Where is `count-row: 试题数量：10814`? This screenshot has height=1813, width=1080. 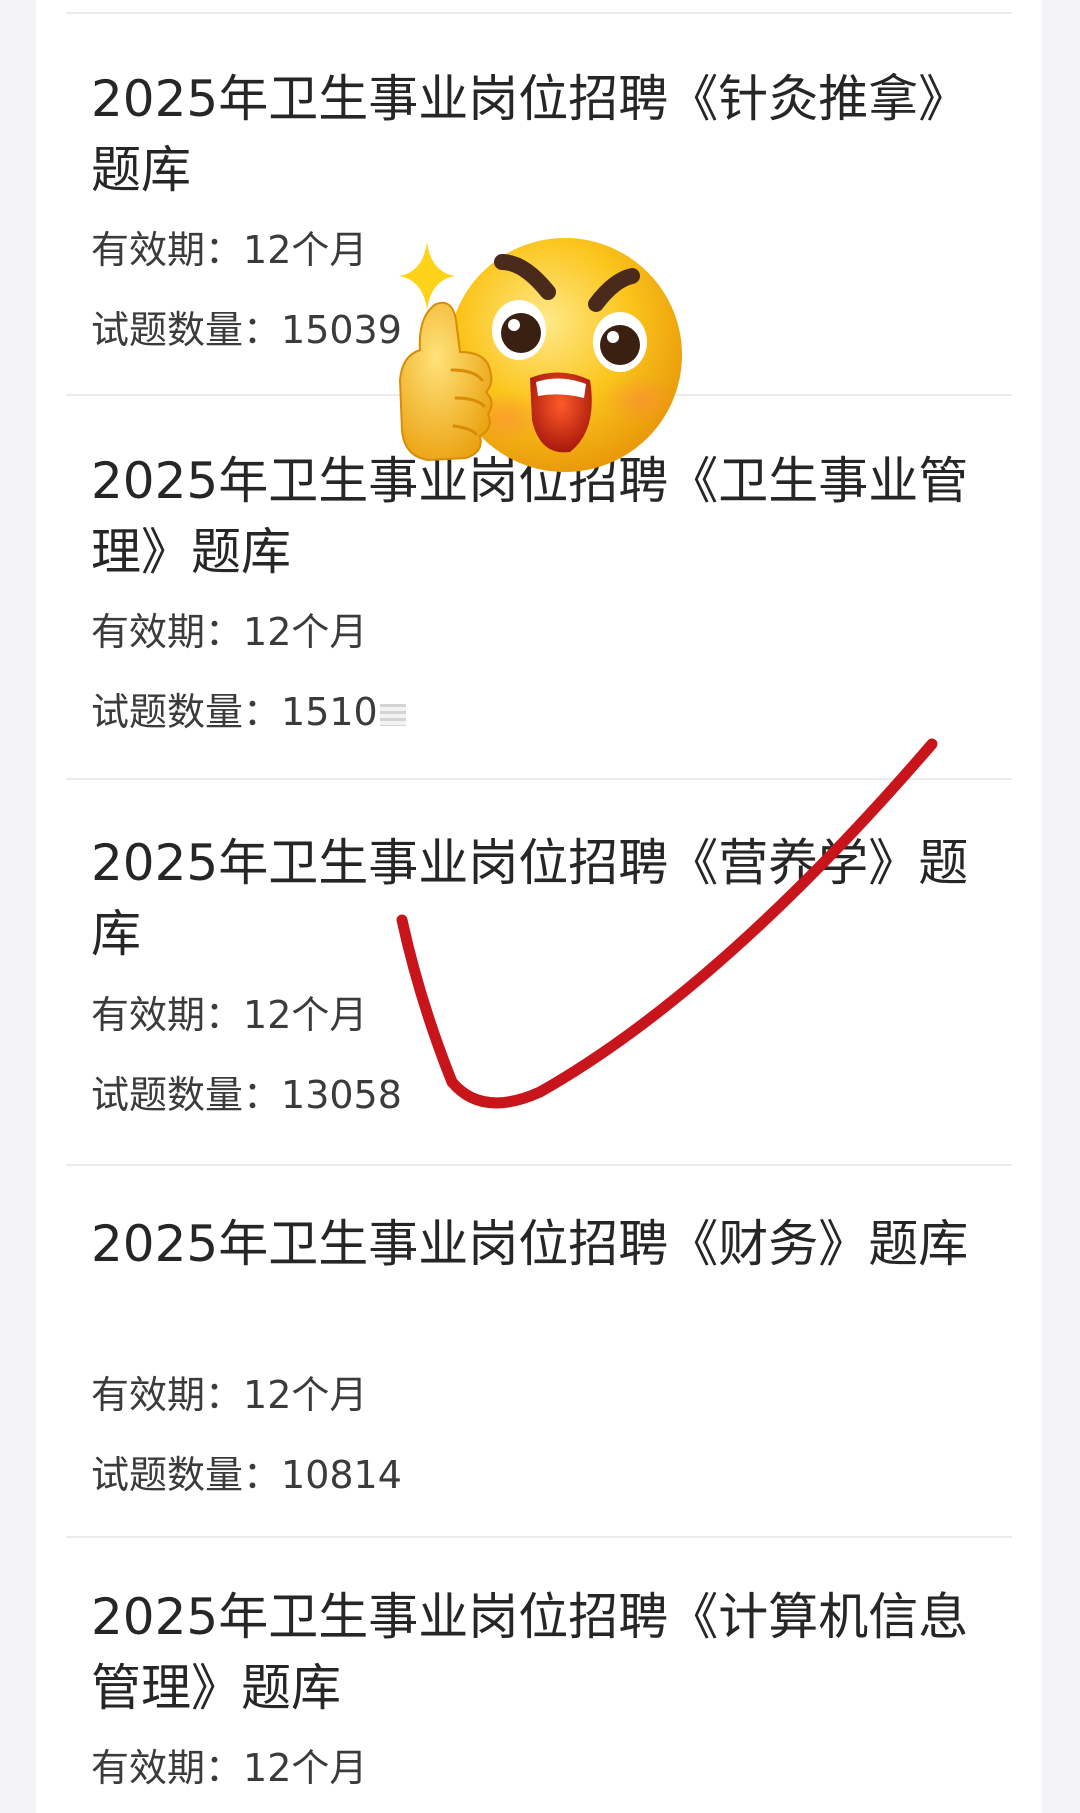 count-row: 试题数量：10814 is located at coordinates (246, 1475).